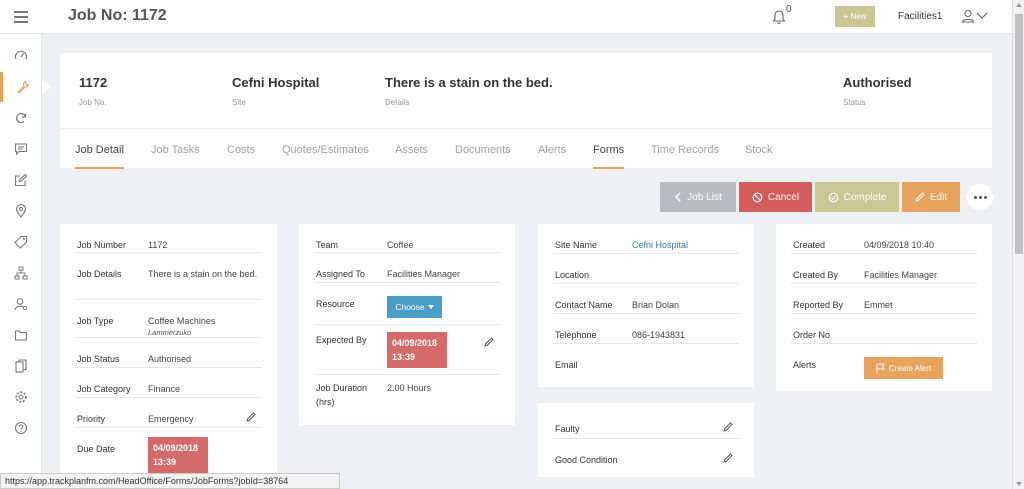 The image size is (1024, 489). Describe the element at coordinates (21, 17) in the screenshot. I see `hamburger-menu-icon` at that location.